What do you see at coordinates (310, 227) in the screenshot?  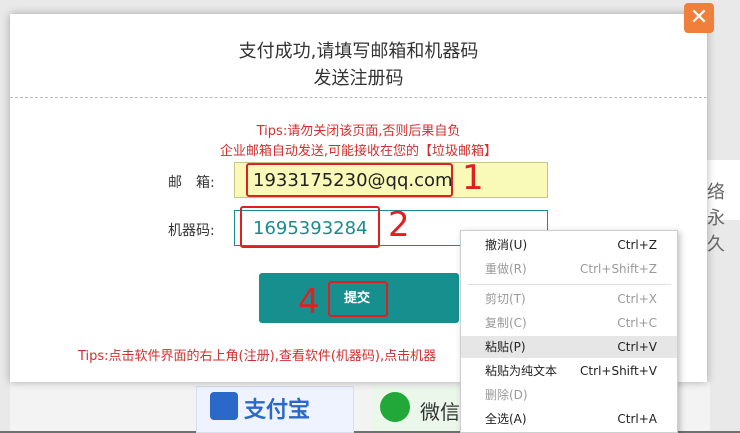 I see `annotation-box-machine-code` at bounding box center [310, 227].